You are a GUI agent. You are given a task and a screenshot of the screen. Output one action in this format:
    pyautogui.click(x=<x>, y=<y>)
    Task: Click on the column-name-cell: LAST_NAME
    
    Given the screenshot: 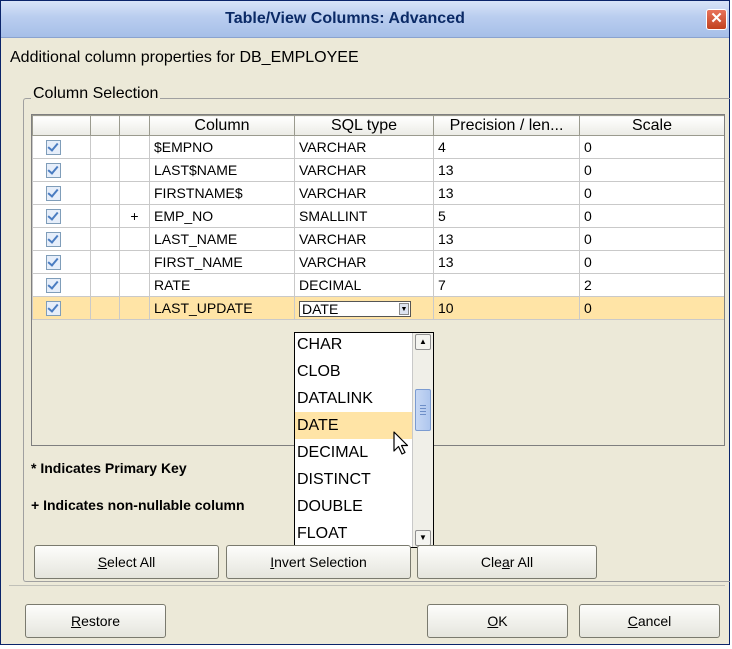 What is the action you would take?
    pyautogui.click(x=222, y=239)
    